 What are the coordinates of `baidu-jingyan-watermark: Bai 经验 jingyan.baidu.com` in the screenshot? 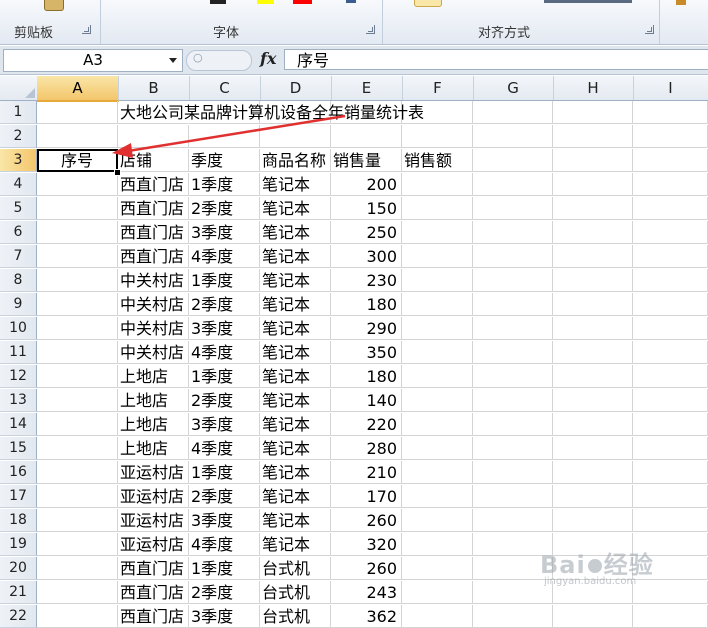 It's located at (597, 566).